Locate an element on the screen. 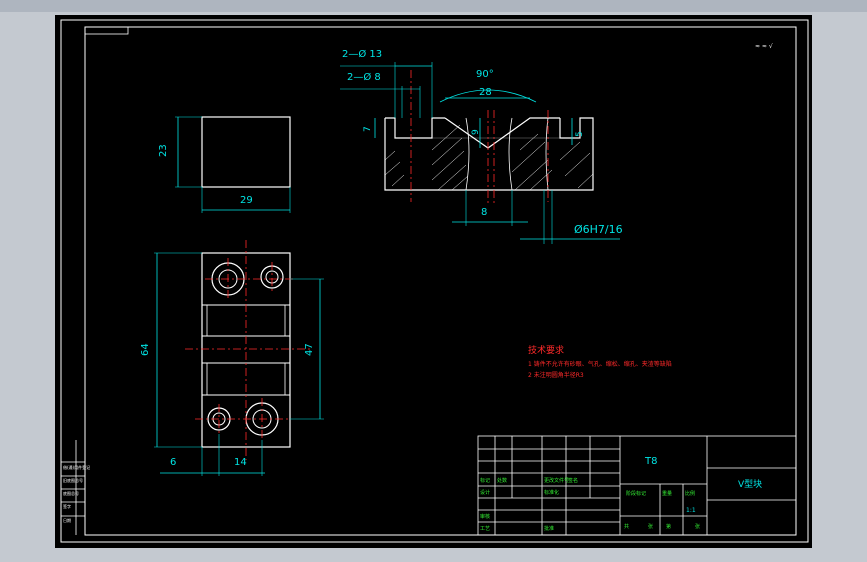 This screenshot has width=867, height=562. tb-change: 更改文件号 is located at coordinates (556, 480).